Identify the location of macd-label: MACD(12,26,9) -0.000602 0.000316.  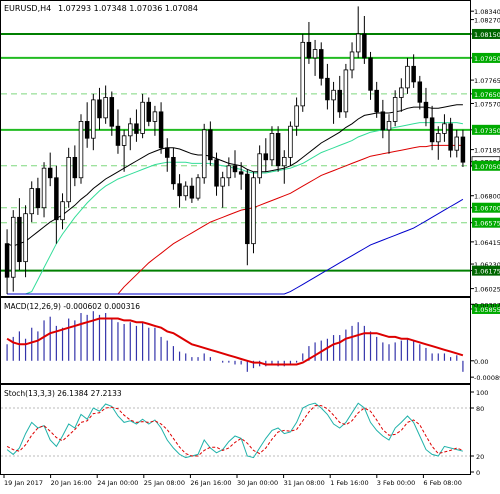
(72, 306).